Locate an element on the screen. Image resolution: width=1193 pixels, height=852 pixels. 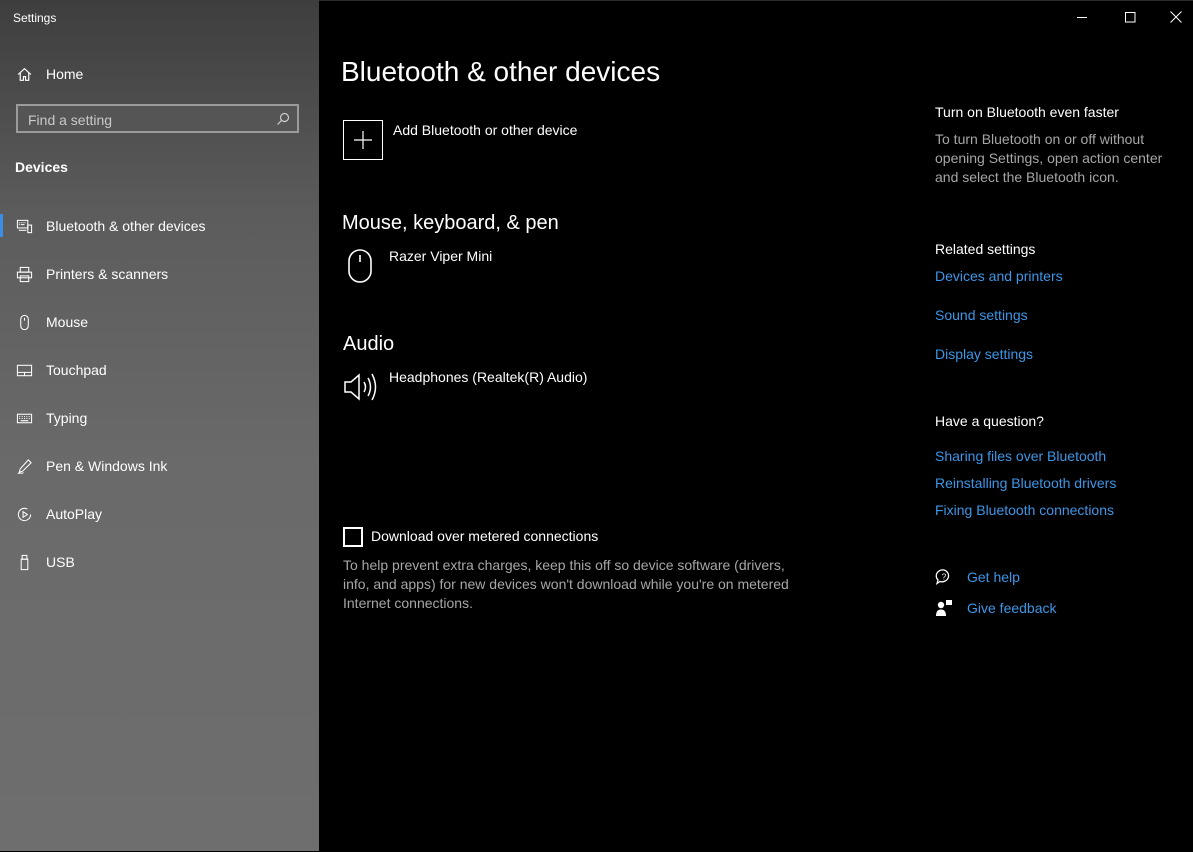
add-device-button is located at coordinates (363, 140).